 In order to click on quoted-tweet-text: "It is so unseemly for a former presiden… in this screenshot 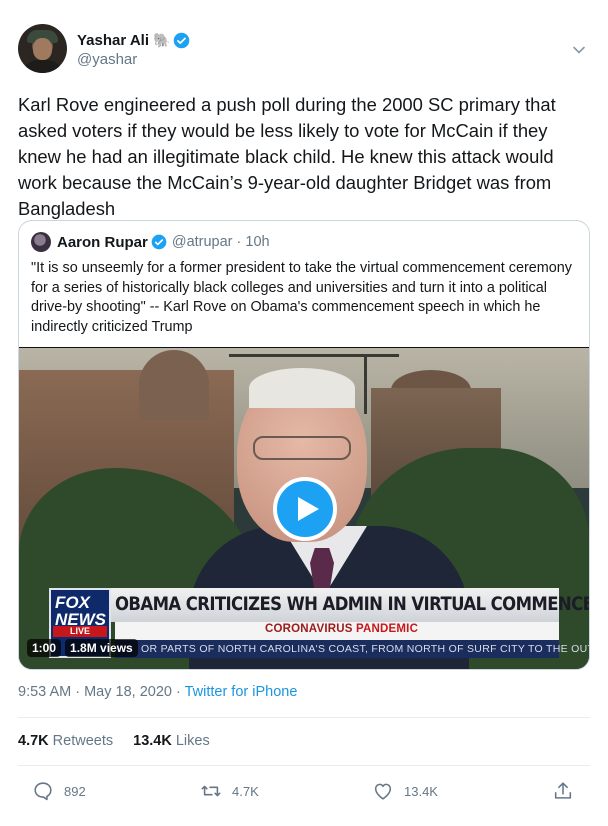, I will do `click(301, 297)`.